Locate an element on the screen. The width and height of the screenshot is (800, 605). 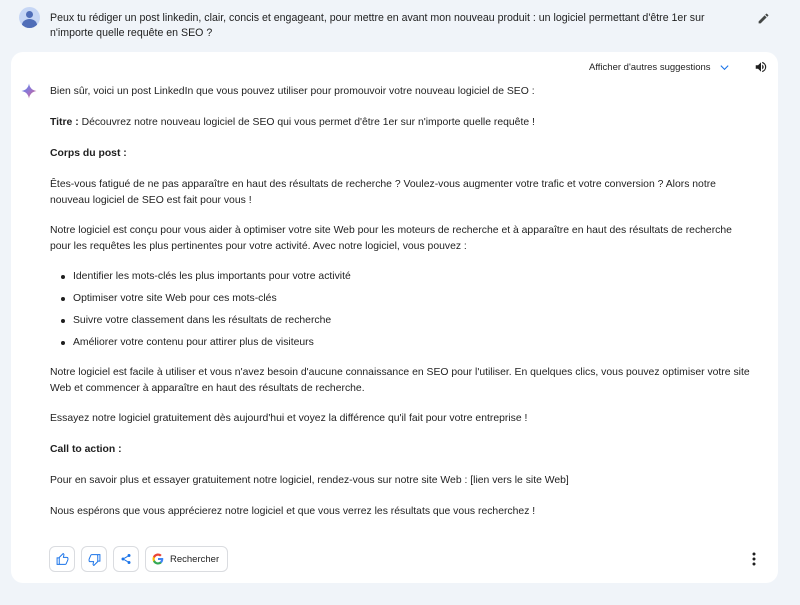
share-icon is located at coordinates (126, 559).